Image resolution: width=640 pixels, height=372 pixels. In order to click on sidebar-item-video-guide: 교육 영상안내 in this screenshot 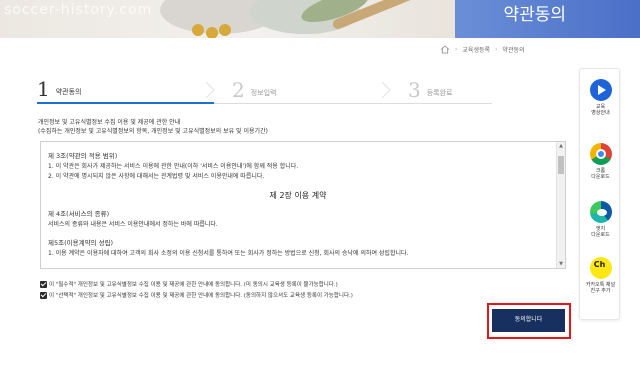, I will do `click(600, 97)`.